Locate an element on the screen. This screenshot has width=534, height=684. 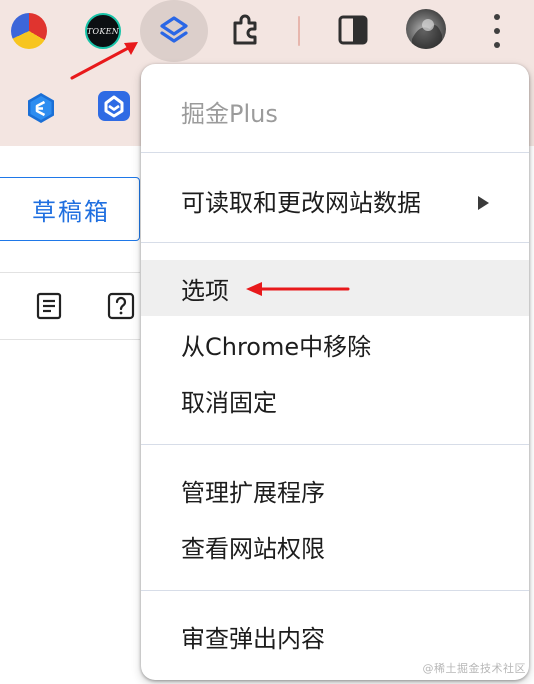
annotation-arrow-top is located at coordinates (104, 61).